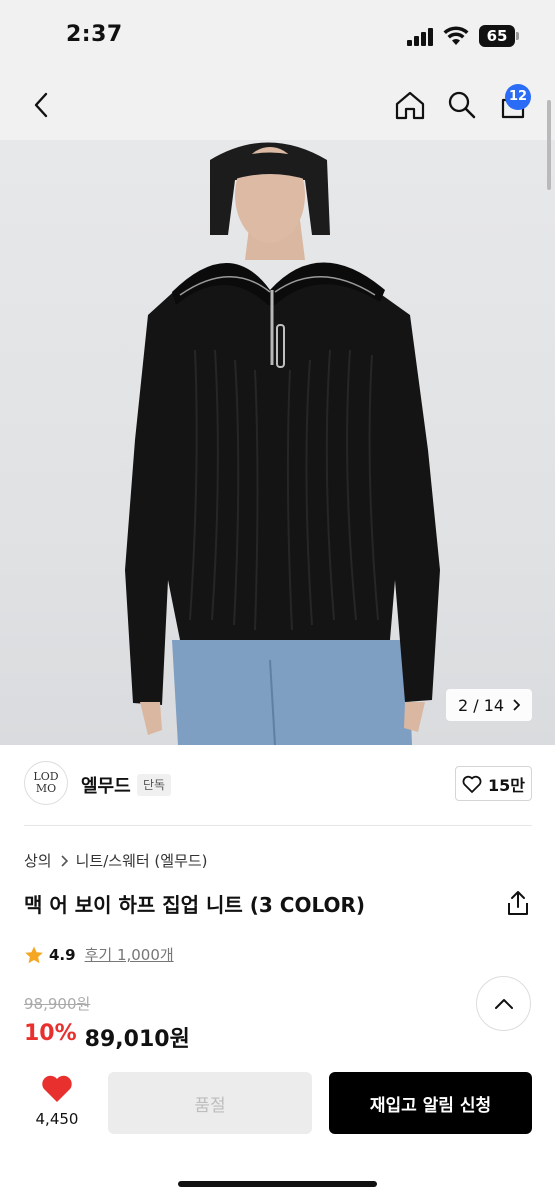 Image resolution: width=555 pixels, height=1200 pixels. I want to click on status-time: 2:37, so click(94, 34).